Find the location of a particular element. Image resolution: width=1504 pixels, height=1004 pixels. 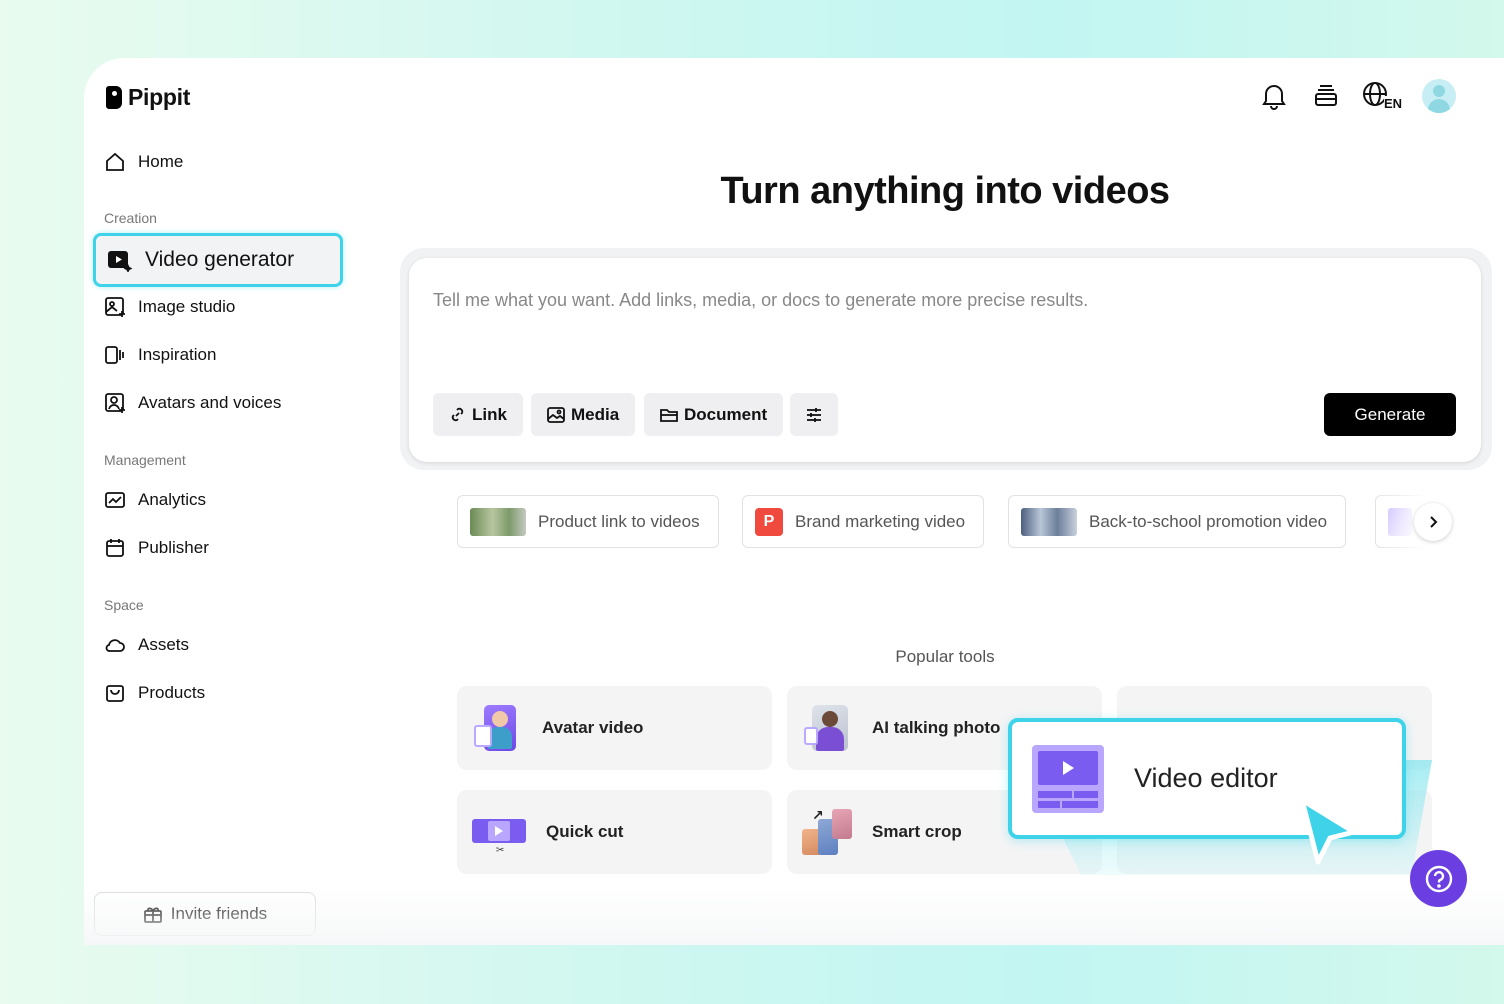

sliders-icon is located at coordinates (814, 414).